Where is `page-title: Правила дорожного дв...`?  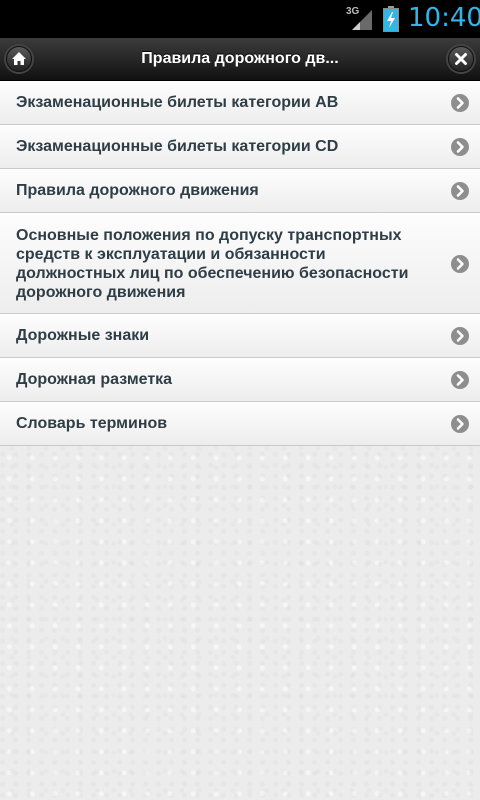
page-title: Правила дорожного дв... is located at coordinates (240, 58).